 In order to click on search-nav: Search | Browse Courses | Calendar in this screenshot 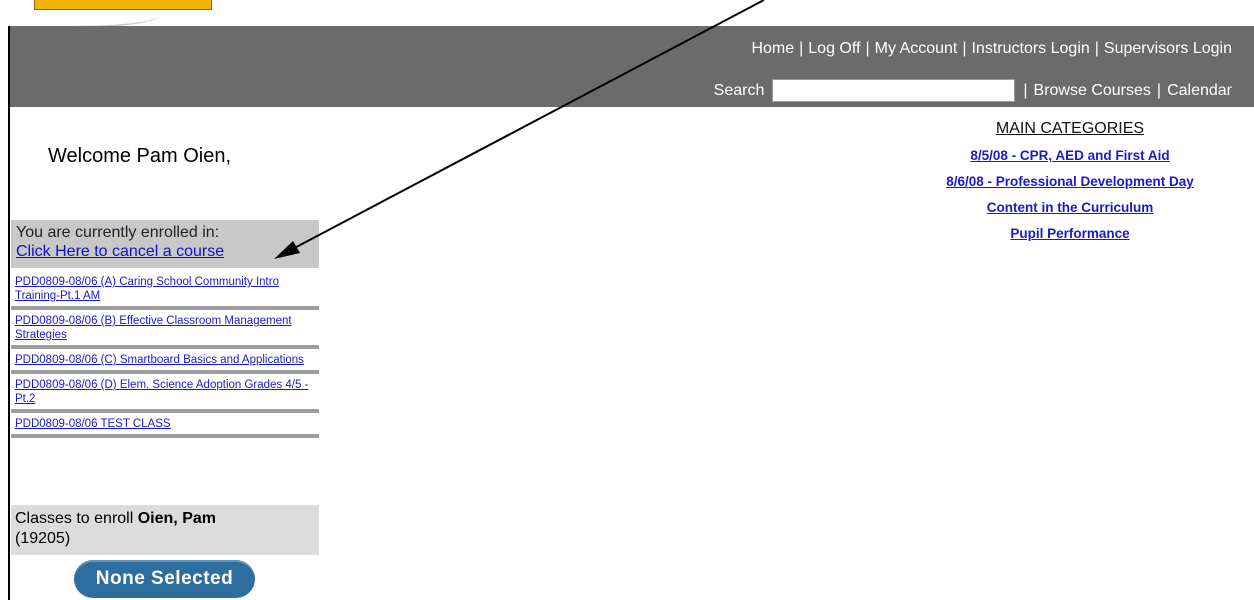, I will do `click(973, 90)`.